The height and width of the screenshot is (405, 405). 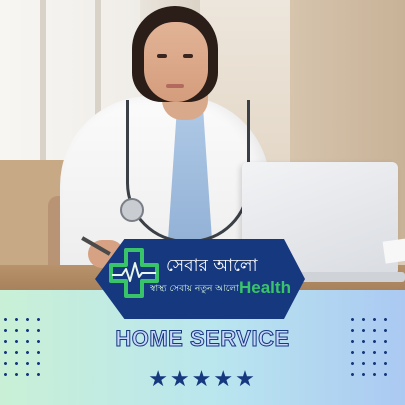 I want to click on doctor-lips, so click(x=175, y=86).